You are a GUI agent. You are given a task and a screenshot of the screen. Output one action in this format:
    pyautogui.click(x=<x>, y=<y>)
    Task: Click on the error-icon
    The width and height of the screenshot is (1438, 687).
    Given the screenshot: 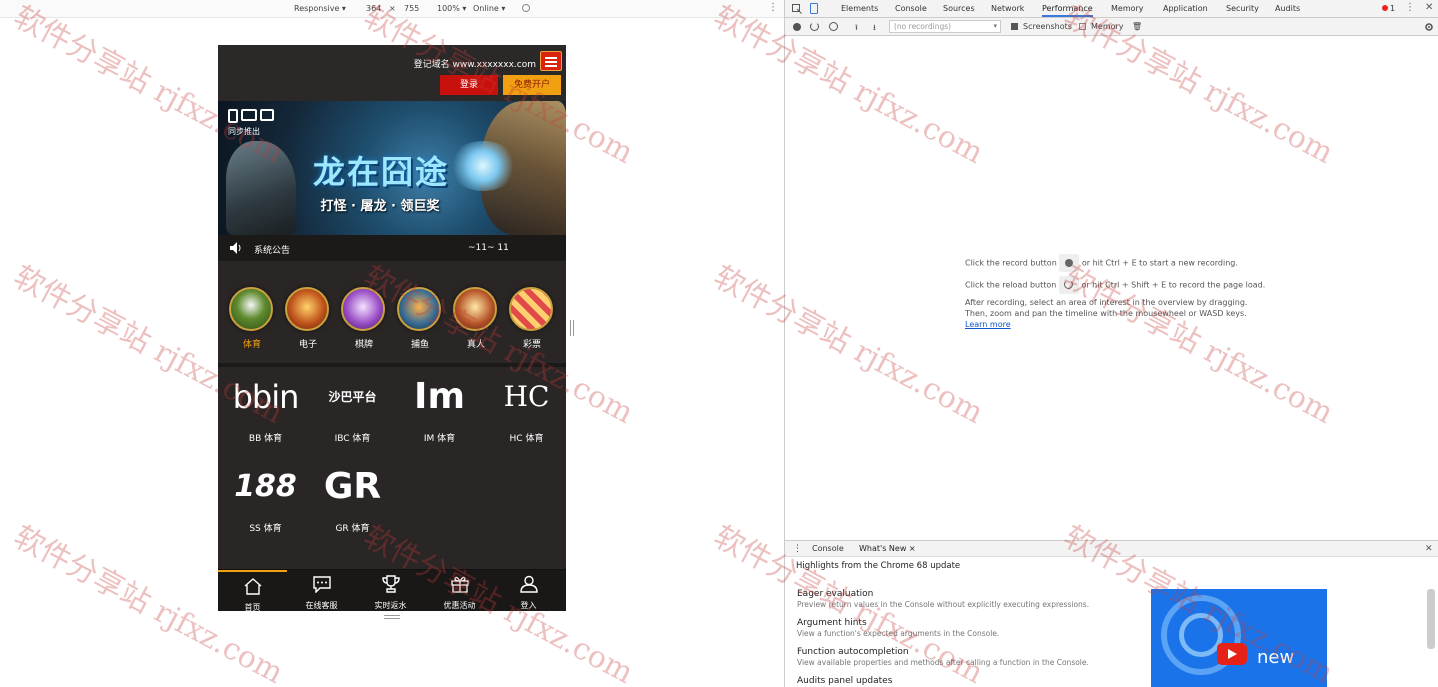 What is the action you would take?
    pyautogui.click(x=1385, y=8)
    